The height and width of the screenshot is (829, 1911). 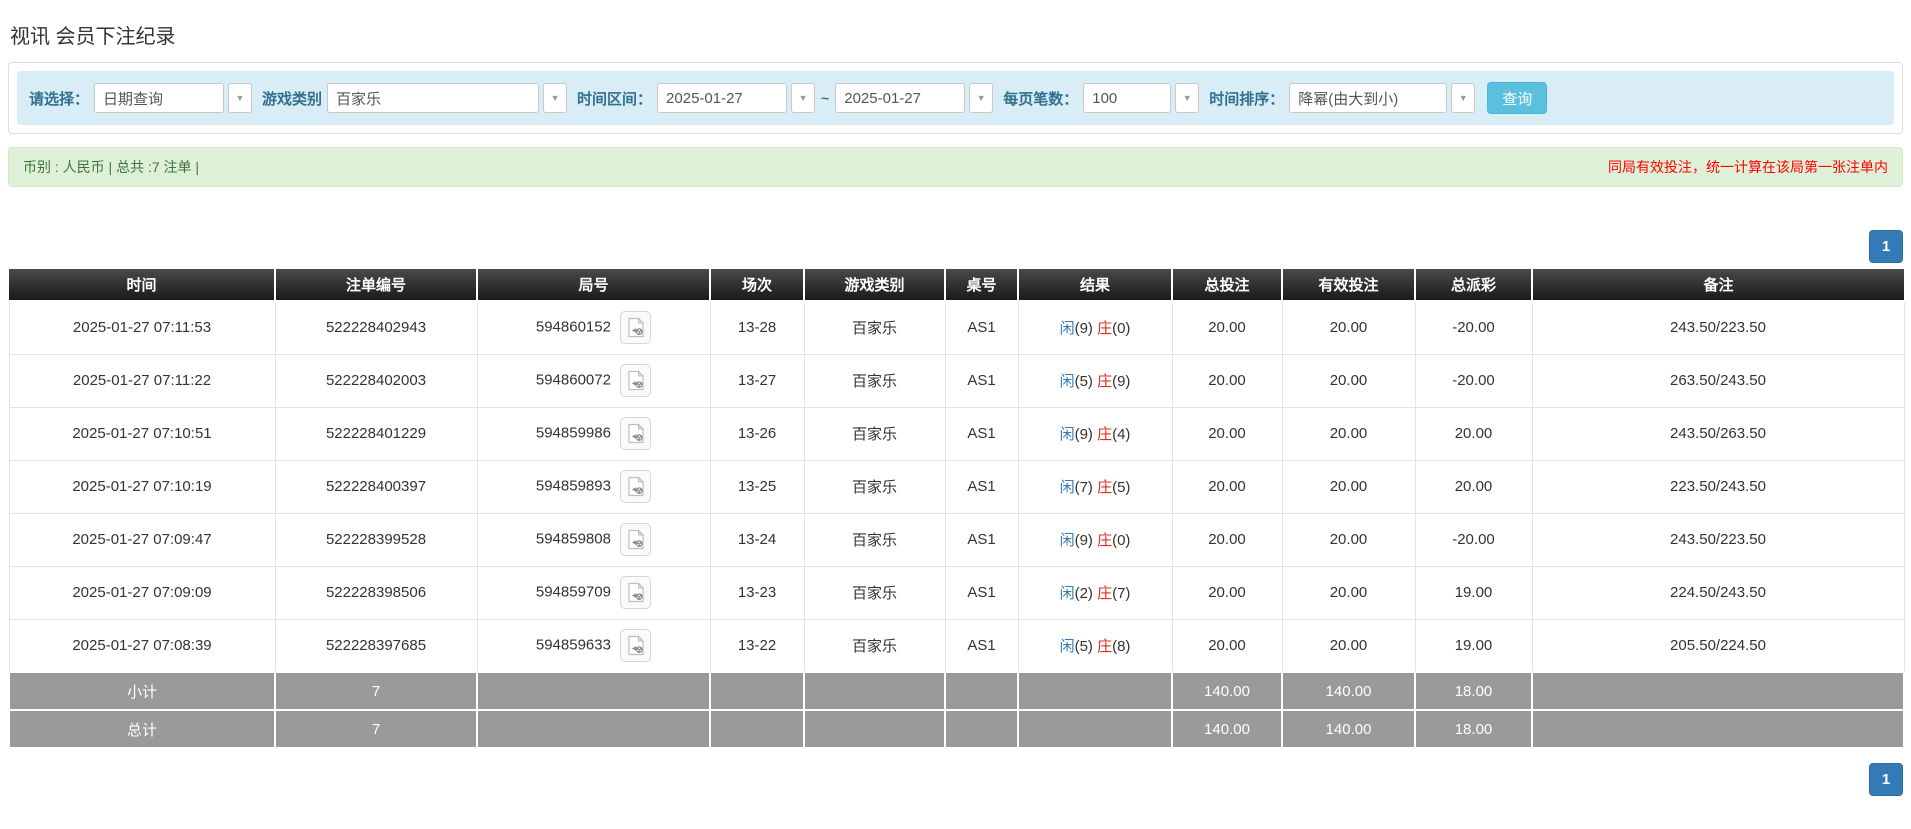 I want to click on round-id-text: 594859986, so click(x=573, y=433).